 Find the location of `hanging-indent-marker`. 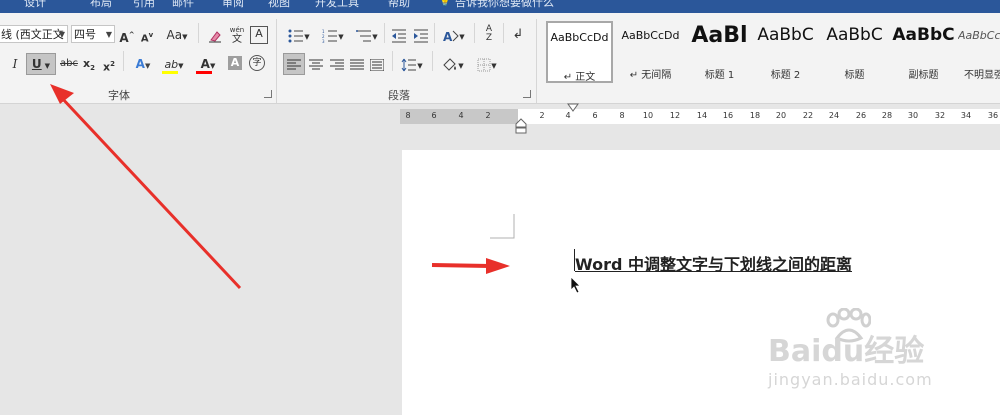

hanging-indent-marker is located at coordinates (521, 126).